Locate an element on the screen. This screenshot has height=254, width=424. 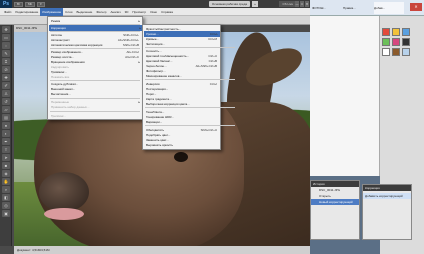
adjustments-panel: Коррекция Добавить корректирующий is located at coordinates (387, 212).